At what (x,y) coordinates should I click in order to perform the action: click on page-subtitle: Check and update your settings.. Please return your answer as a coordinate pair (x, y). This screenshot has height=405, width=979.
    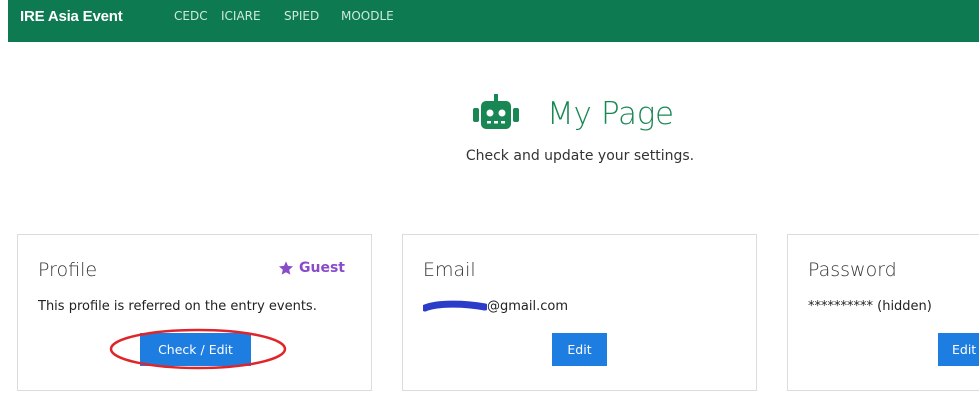
    Looking at the image, I should click on (580, 156).